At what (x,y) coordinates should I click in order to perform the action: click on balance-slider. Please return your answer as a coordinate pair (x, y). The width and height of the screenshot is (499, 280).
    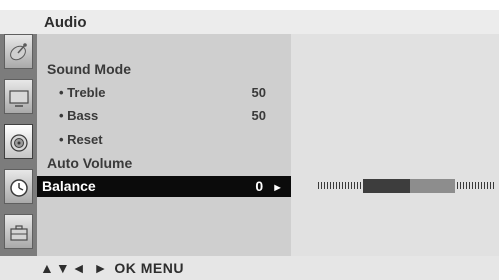
    Looking at the image, I should click on (406, 186).